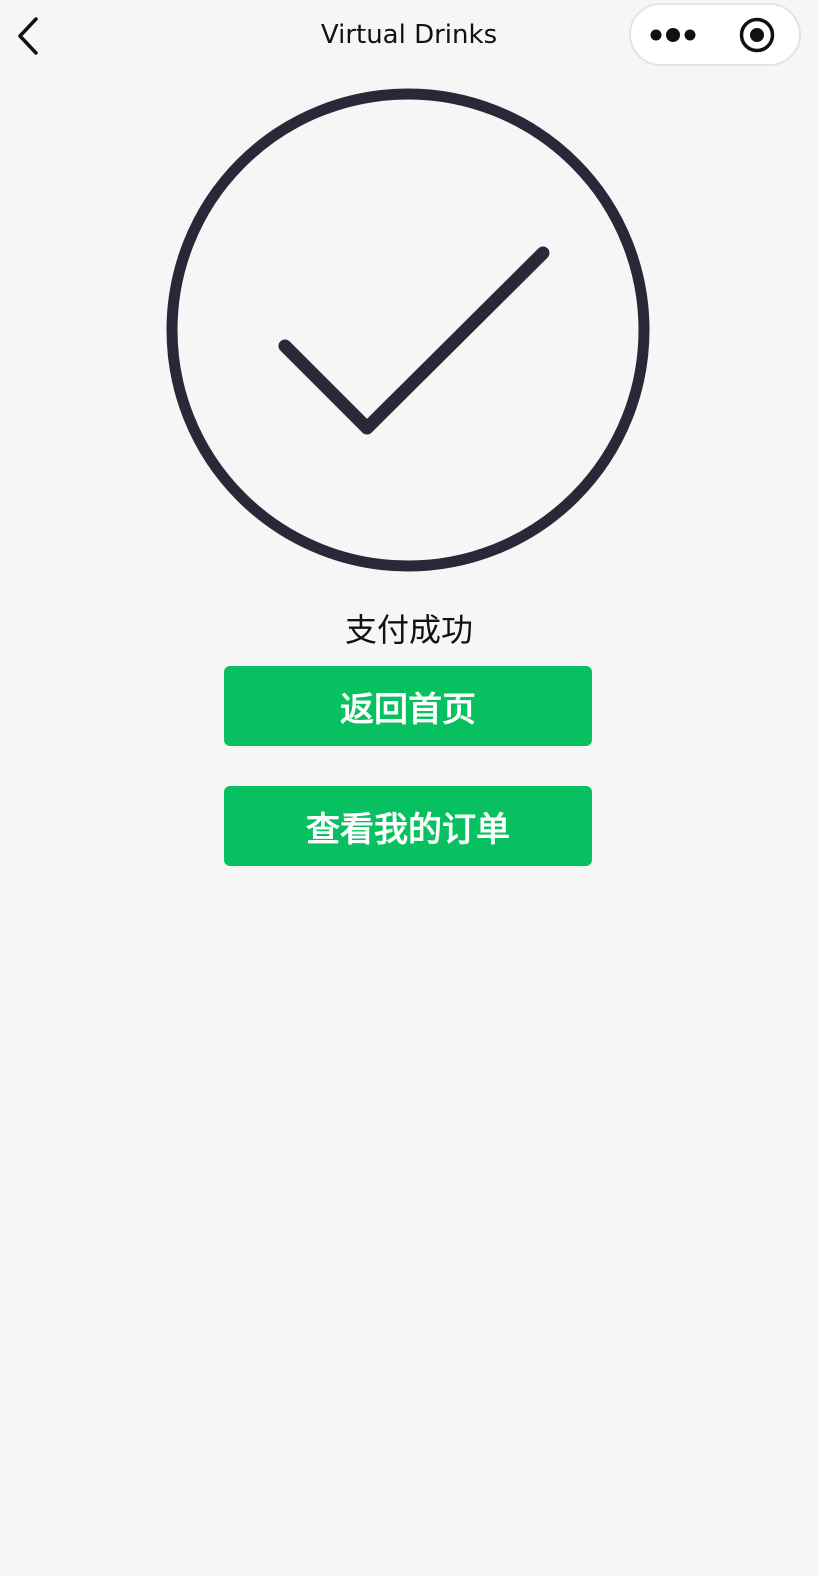  Describe the element at coordinates (408, 706) in the screenshot. I see `return-home-button: 返回首页` at that location.